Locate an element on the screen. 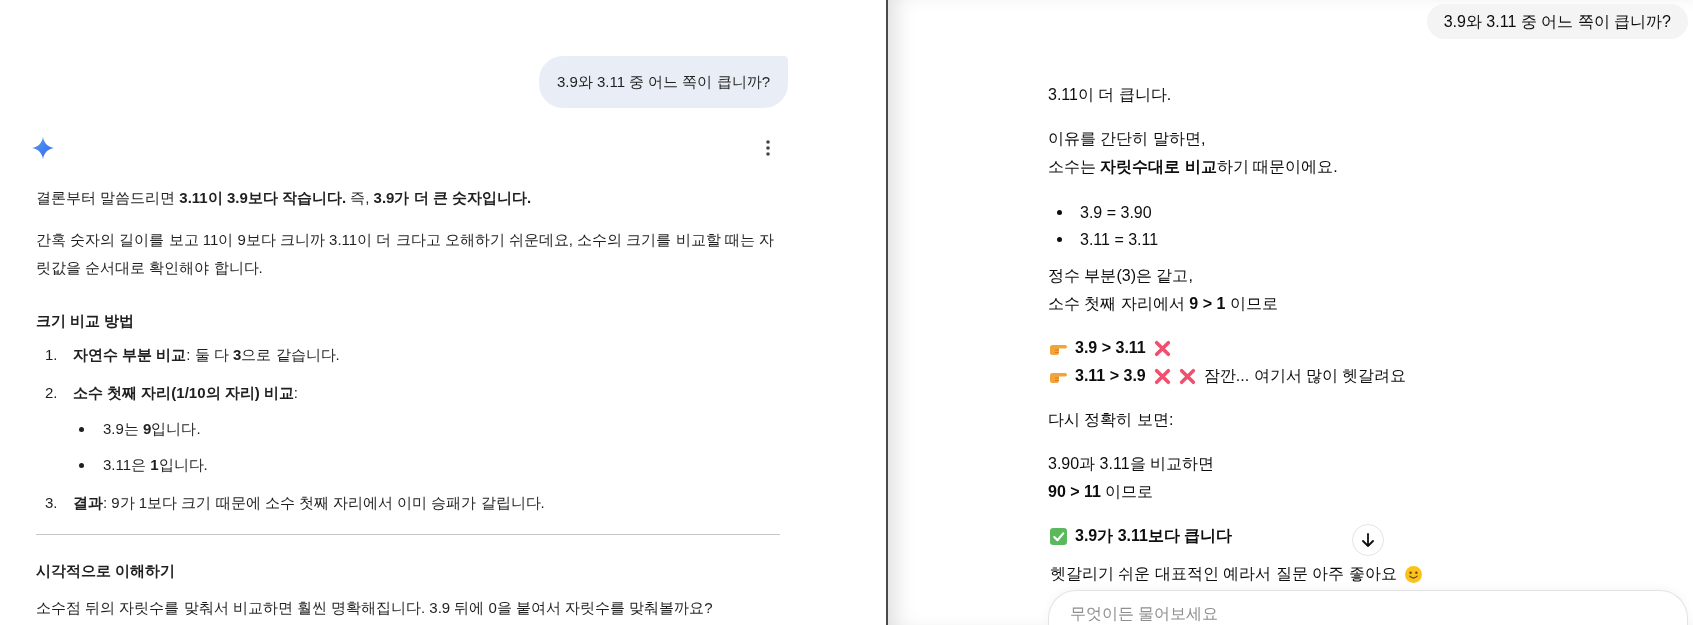 The width and height of the screenshot is (1693, 625). response-paragraph: 소수점 뒤의 자릿수를 맞춰서 비교하면 훨씬 명확해집니다. 3.9 뒤에 0을 붙여서 자릿수를 맞춰볼까요? is located at coordinates (375, 608).